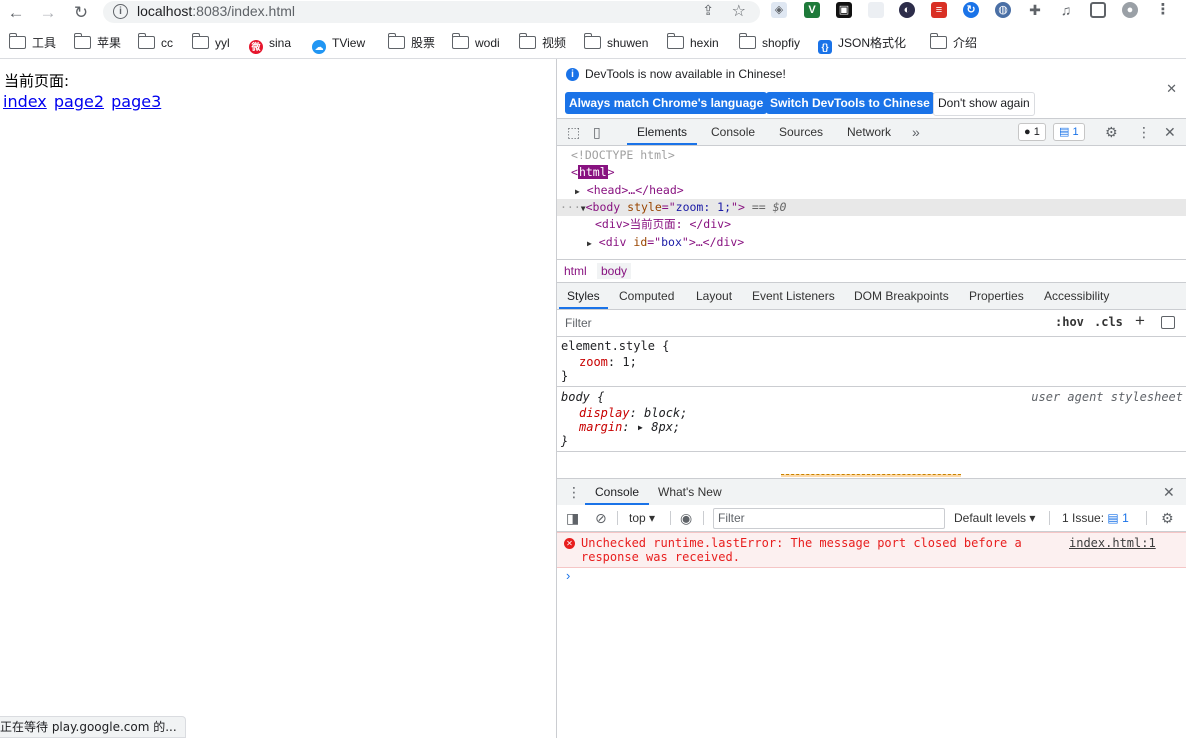 This screenshot has width=1186, height=738. I want to click on dom-node-body: ···▼<body style="zoom: 1;"> == $0, so click(673, 208).